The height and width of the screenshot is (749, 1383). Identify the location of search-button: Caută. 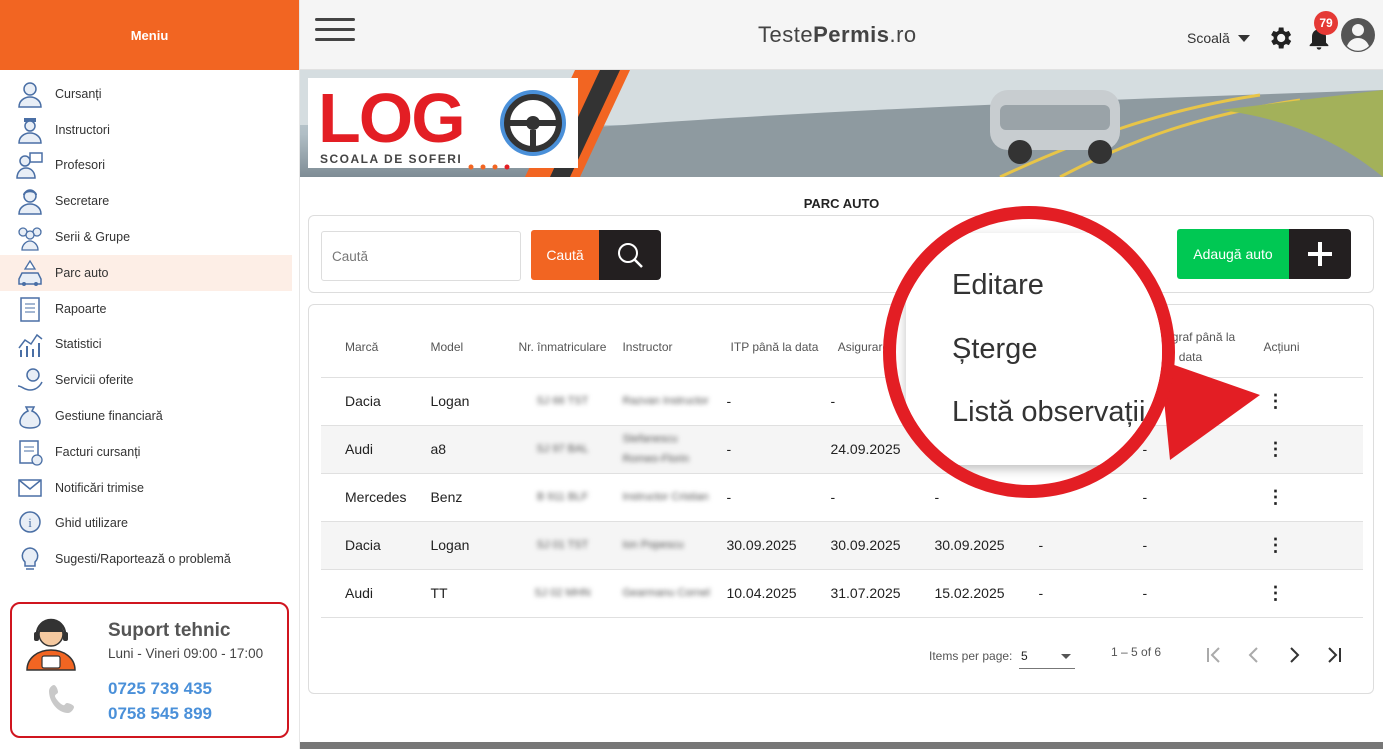
(565, 255).